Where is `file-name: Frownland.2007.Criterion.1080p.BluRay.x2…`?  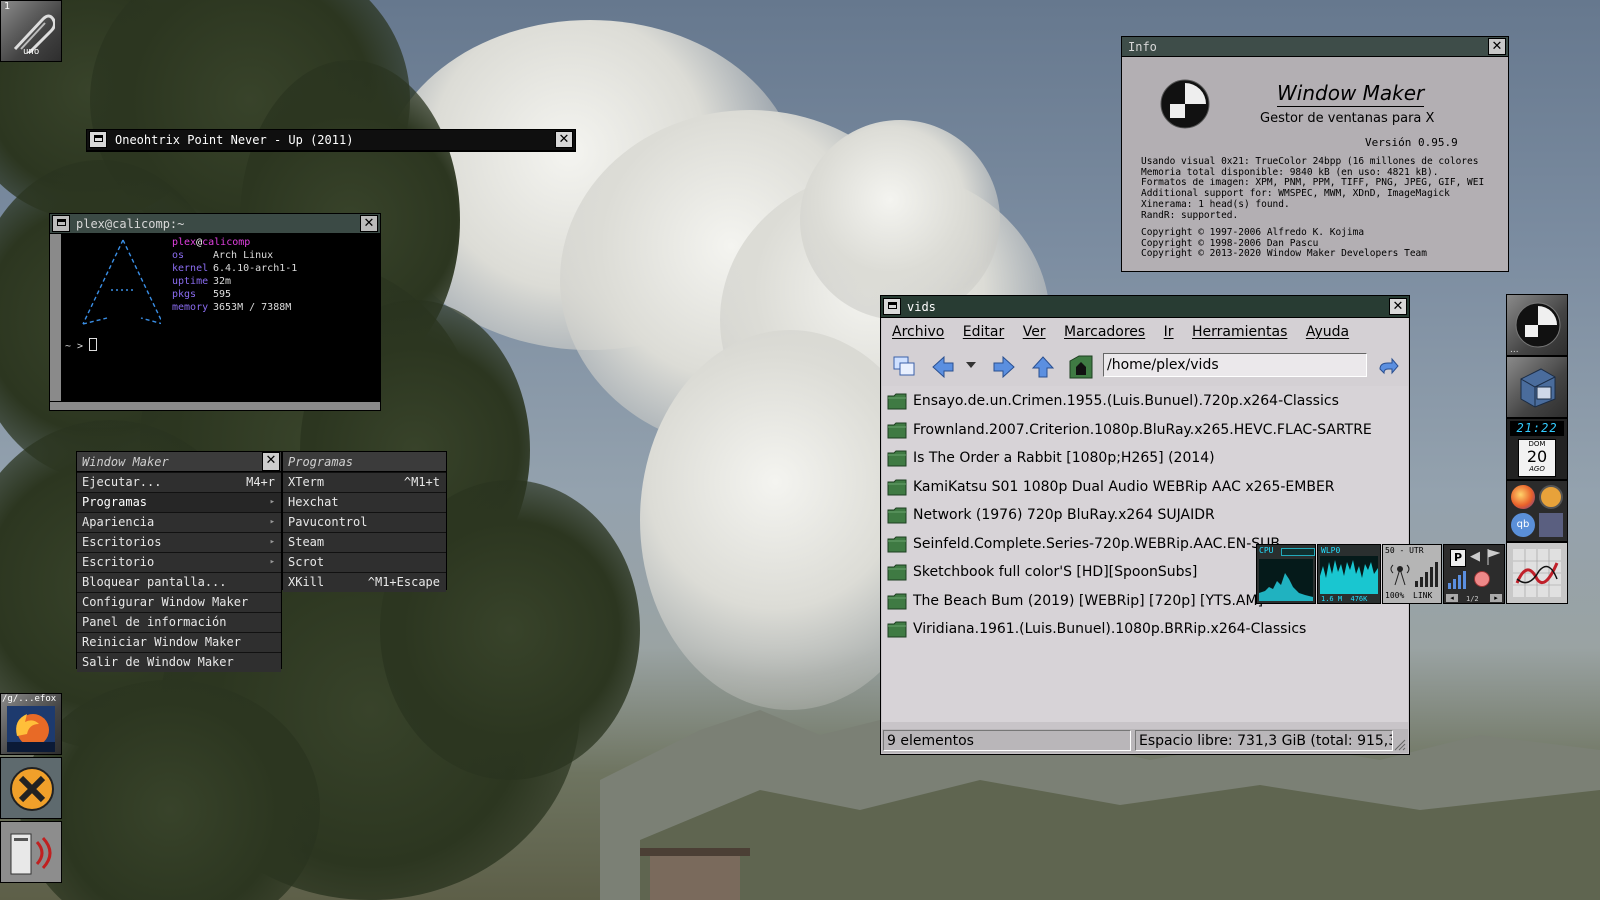 file-name: Frownland.2007.Criterion.1080p.BluRay.x2… is located at coordinates (1142, 429).